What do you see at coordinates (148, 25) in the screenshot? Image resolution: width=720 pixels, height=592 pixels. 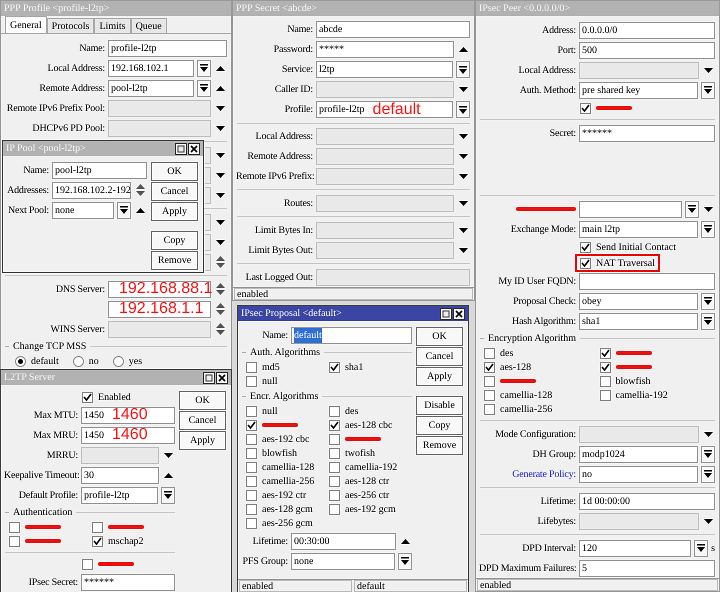 I see `tab: Queue` at bounding box center [148, 25].